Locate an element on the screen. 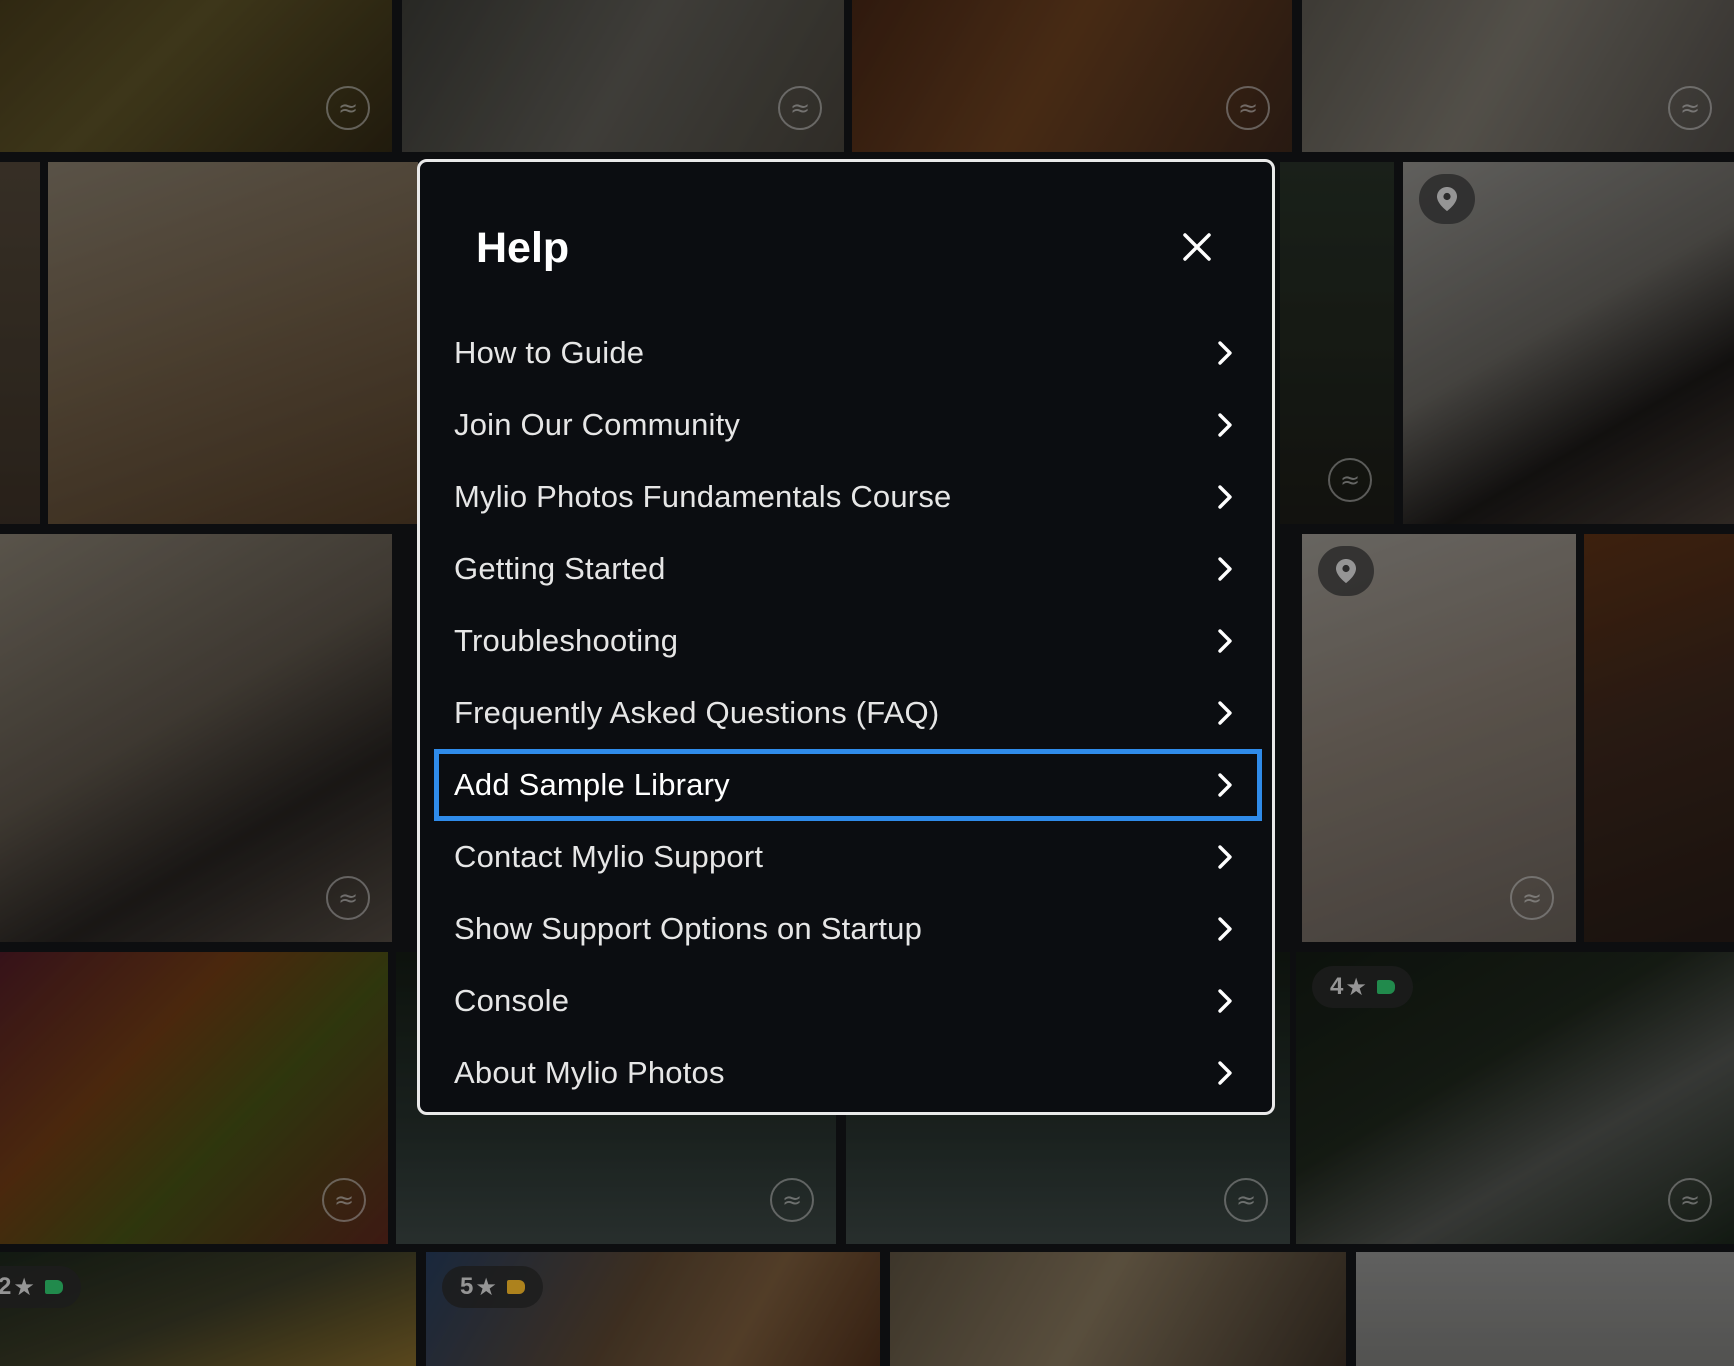 This screenshot has width=1734, height=1366. close-button is located at coordinates (1197, 247).